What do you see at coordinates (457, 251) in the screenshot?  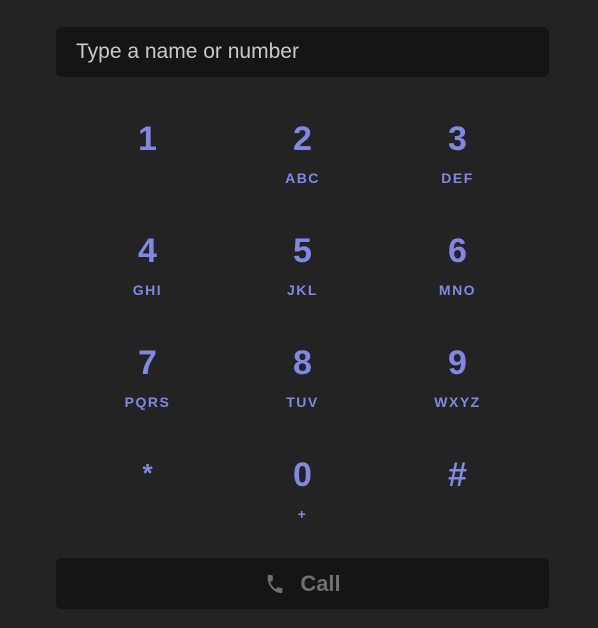 I see `key-digit: 6` at bounding box center [457, 251].